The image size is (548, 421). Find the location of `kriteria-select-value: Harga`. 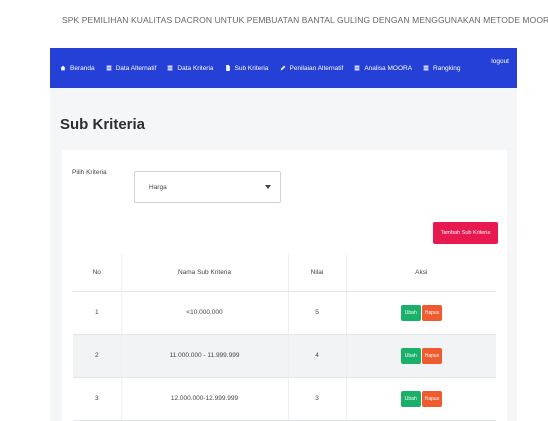

kriteria-select-value: Harga is located at coordinates (158, 187).